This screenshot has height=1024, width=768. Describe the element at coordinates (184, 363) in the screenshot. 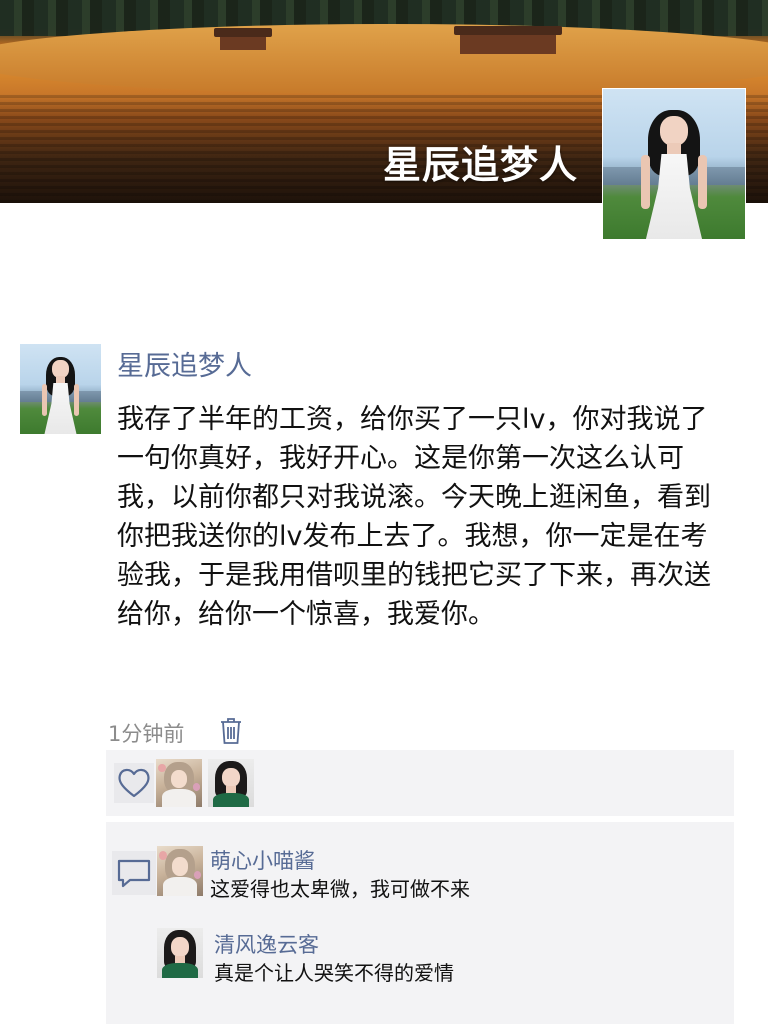

I see `post-author-name: 星辰追梦人` at that location.